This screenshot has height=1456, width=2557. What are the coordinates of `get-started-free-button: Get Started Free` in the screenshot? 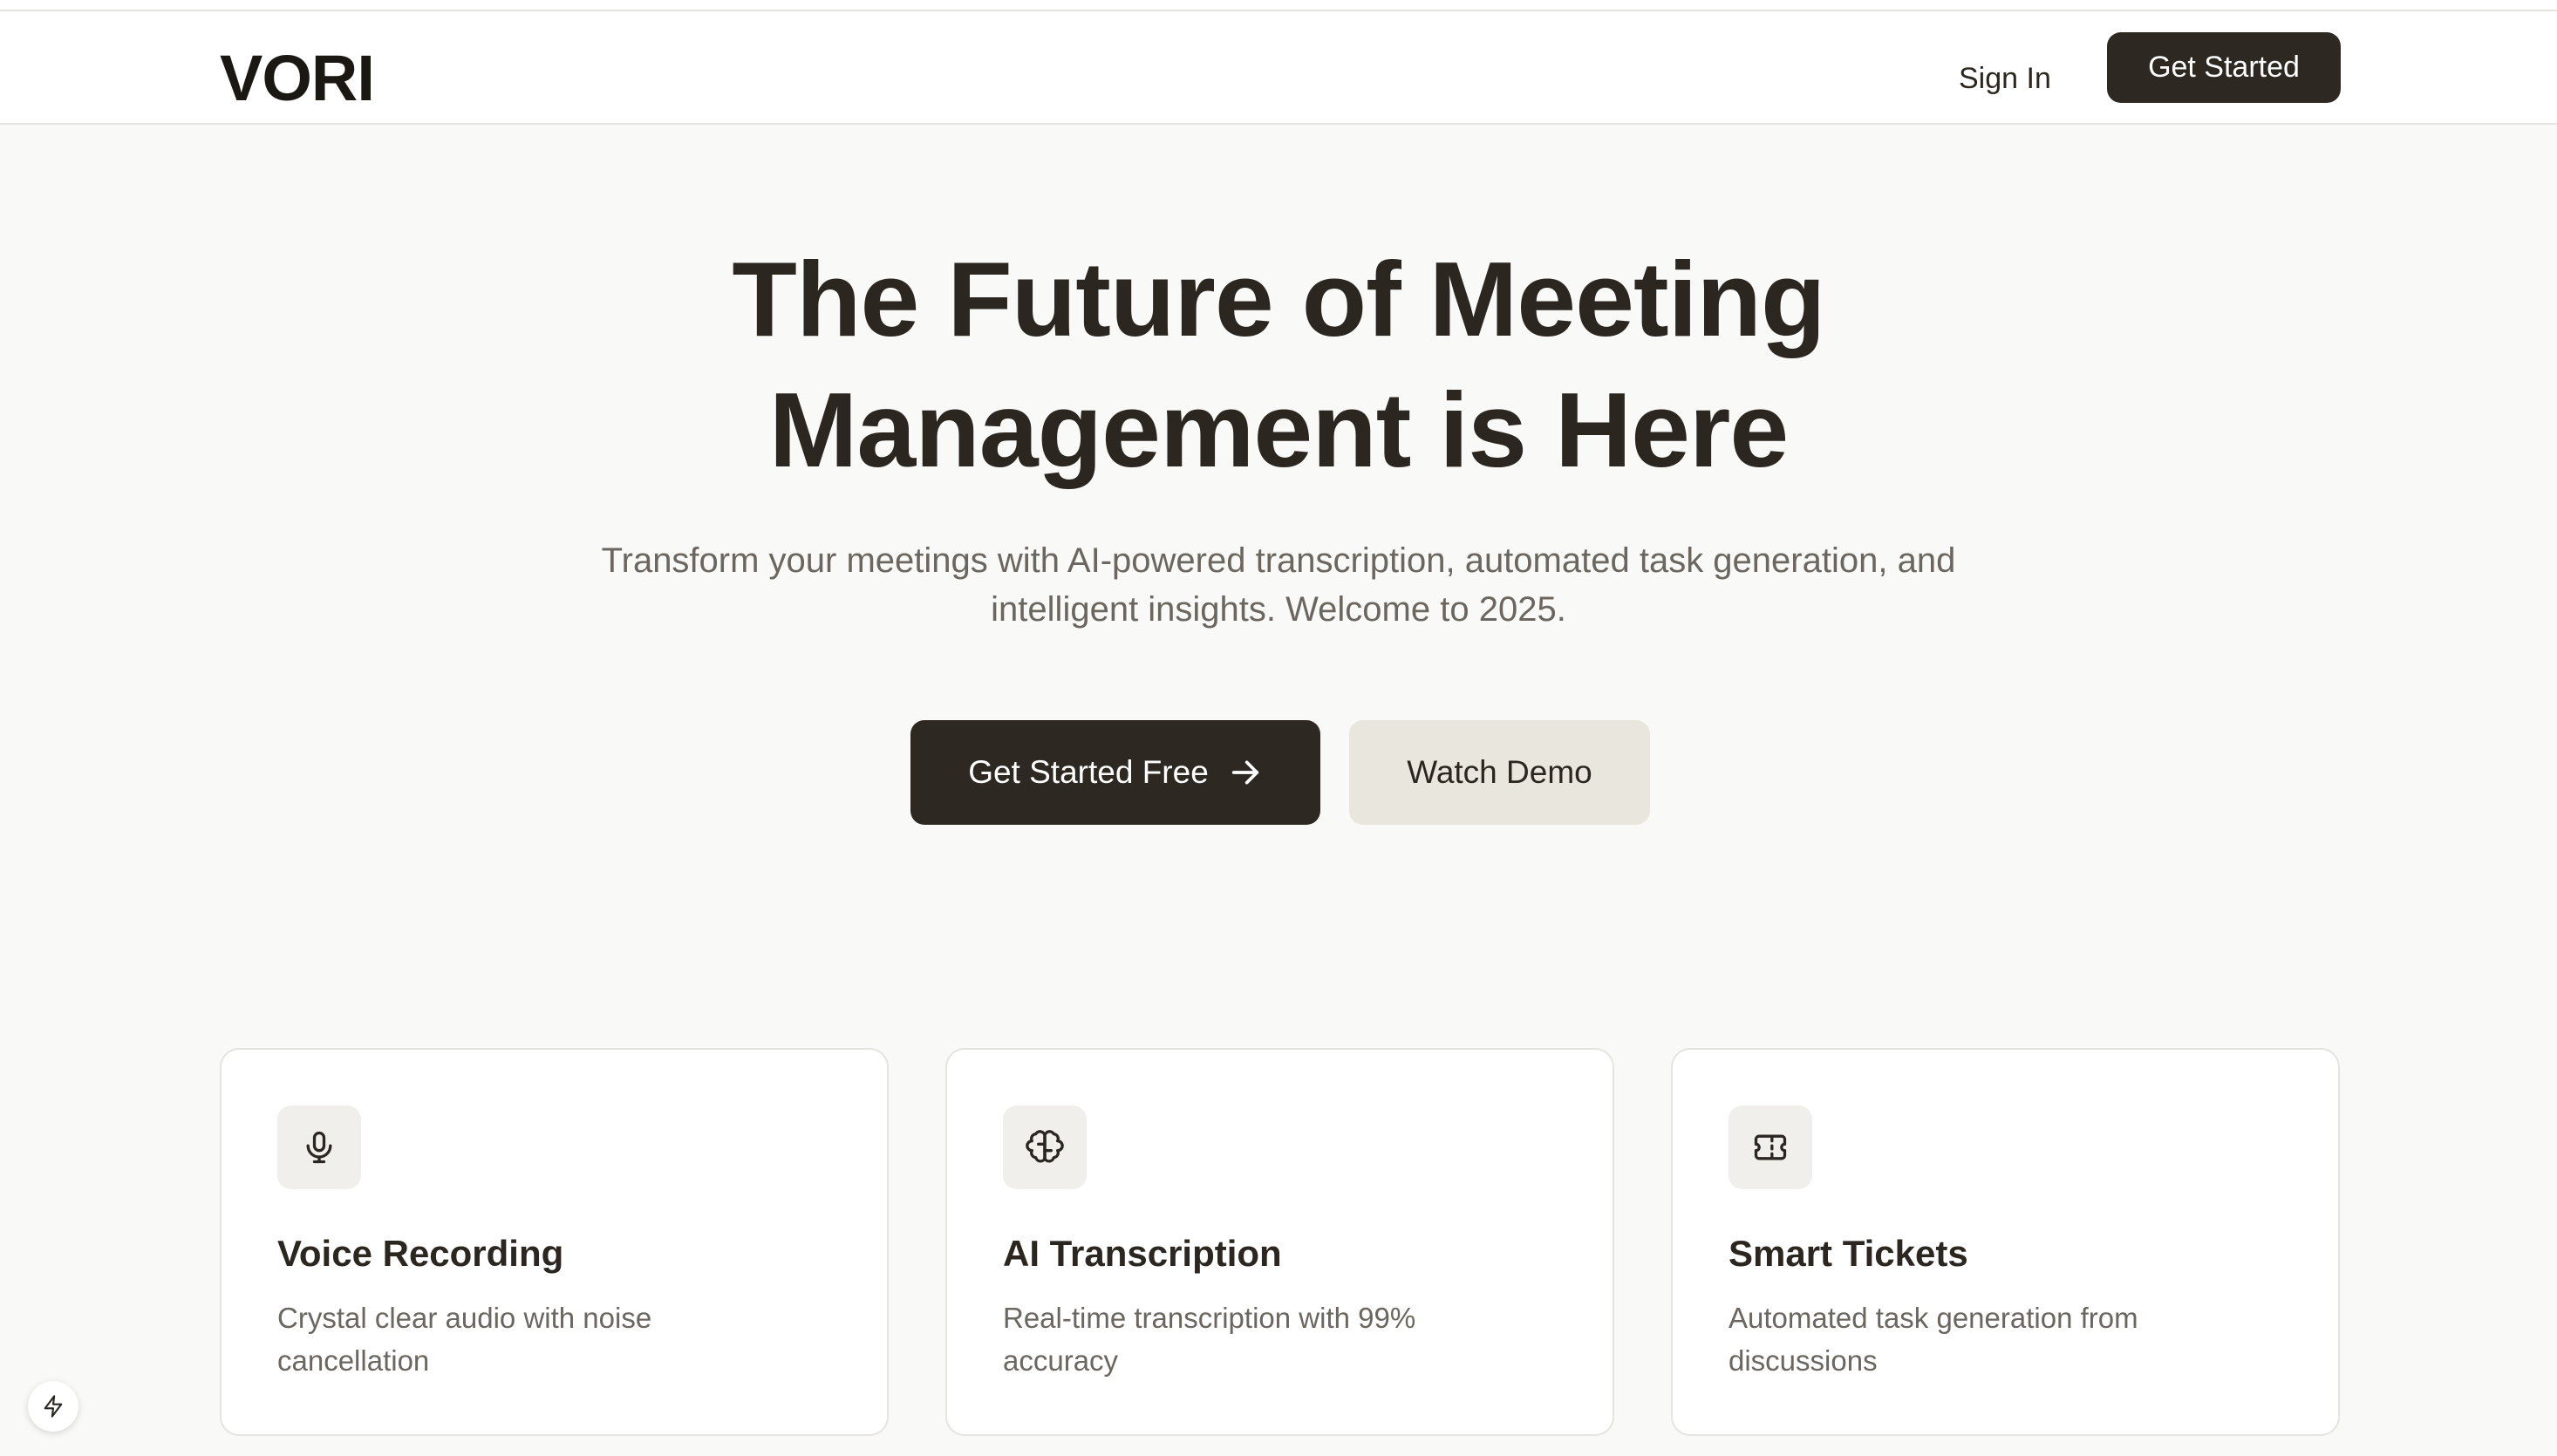 It's located at (1115, 772).